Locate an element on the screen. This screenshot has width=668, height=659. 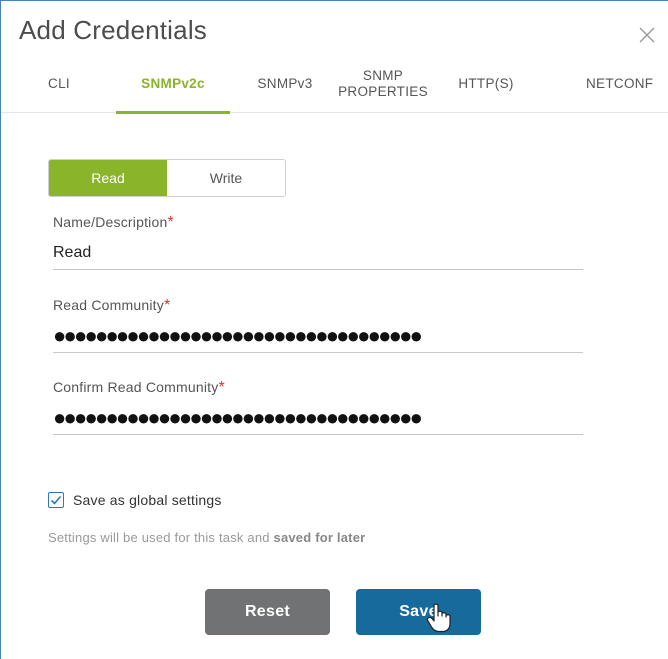
settings-note-text: Settings will be used for this task and is located at coordinates (161, 537).